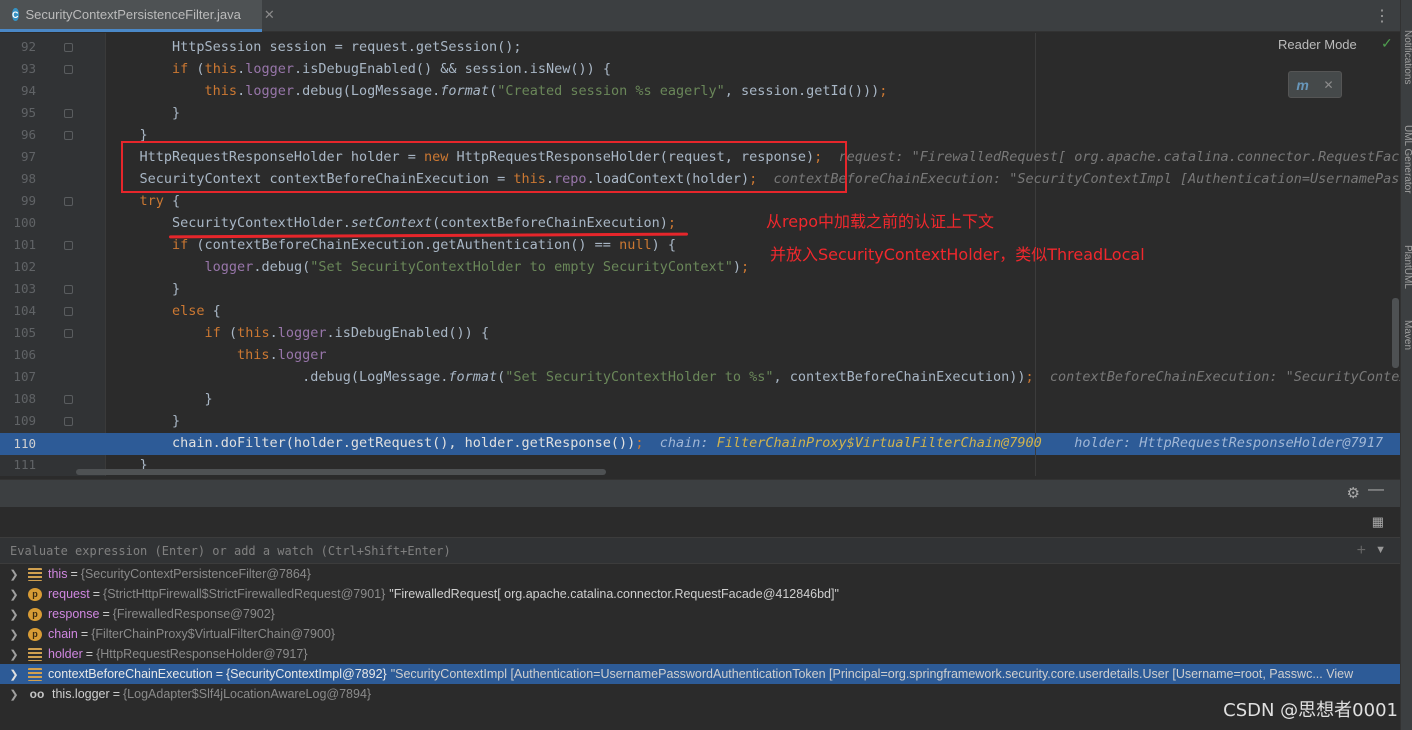  What do you see at coordinates (1378, 522) in the screenshot?
I see `layout-icon: ▦` at bounding box center [1378, 522].